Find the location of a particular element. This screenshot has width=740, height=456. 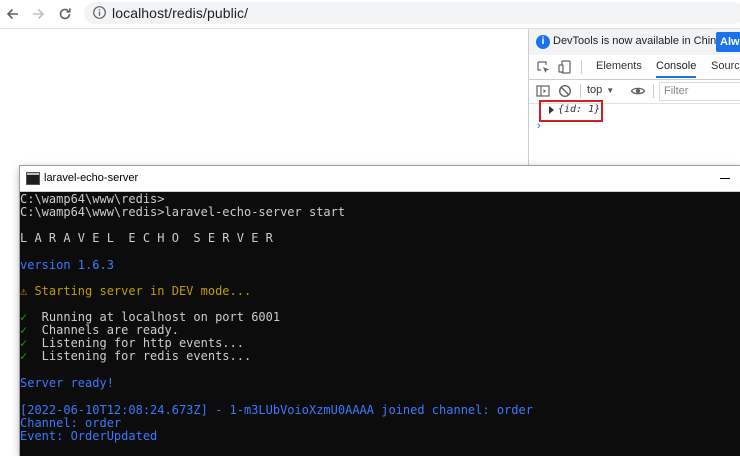

back-button is located at coordinates (13, 14).